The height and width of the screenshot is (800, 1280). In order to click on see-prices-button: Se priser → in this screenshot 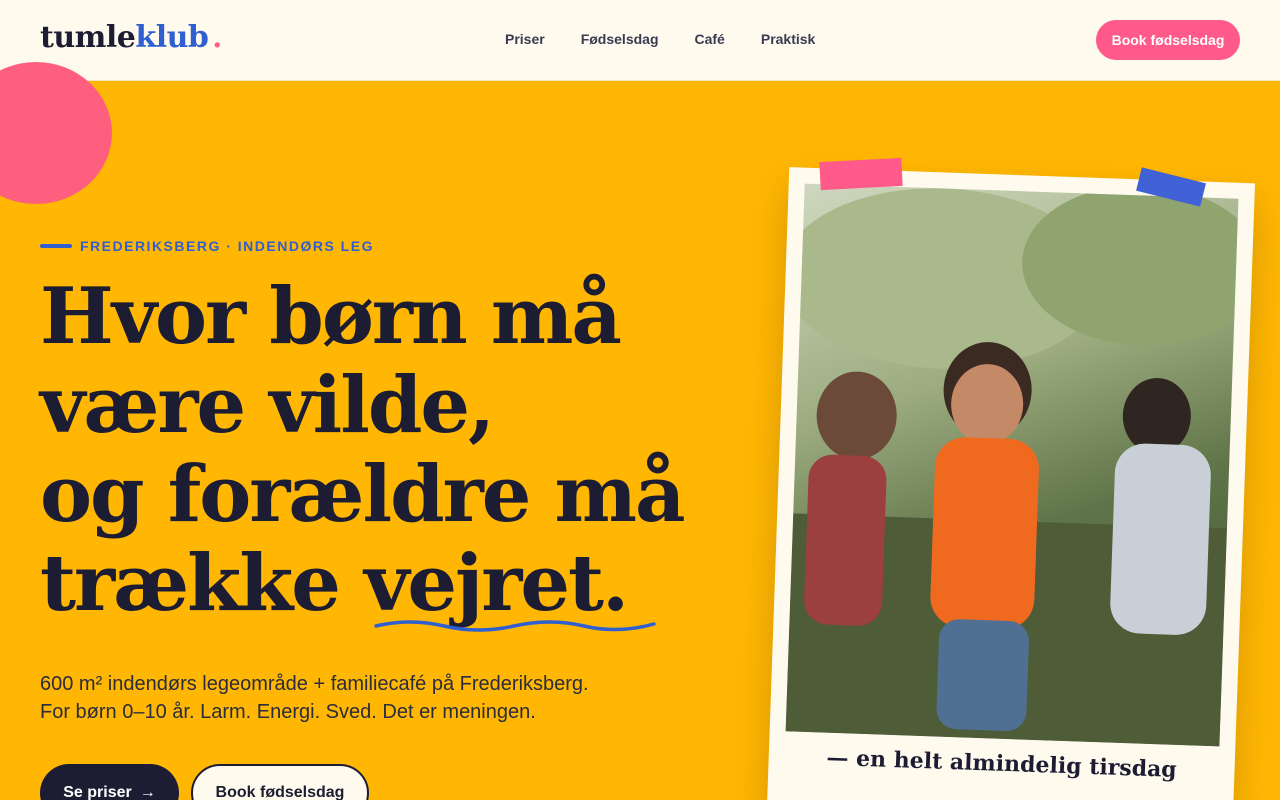, I will do `click(109, 782)`.